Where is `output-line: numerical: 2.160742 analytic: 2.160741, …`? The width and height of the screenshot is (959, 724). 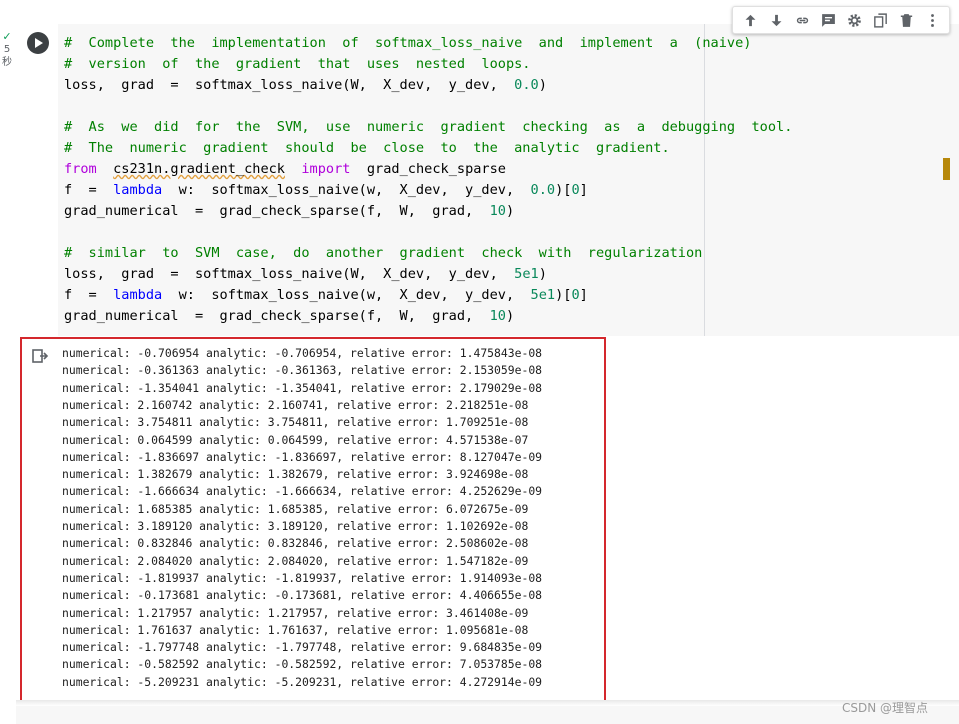
output-line: numerical: 2.160742 analytic: 2.160741, … is located at coordinates (295, 404).